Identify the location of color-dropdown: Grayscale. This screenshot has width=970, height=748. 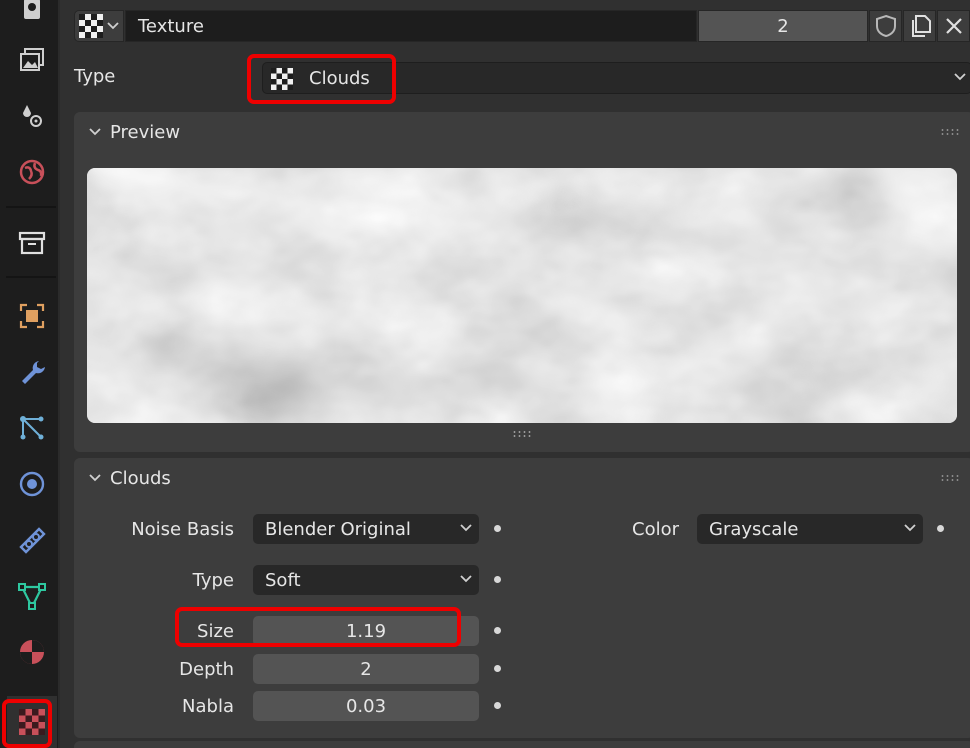
(810, 529).